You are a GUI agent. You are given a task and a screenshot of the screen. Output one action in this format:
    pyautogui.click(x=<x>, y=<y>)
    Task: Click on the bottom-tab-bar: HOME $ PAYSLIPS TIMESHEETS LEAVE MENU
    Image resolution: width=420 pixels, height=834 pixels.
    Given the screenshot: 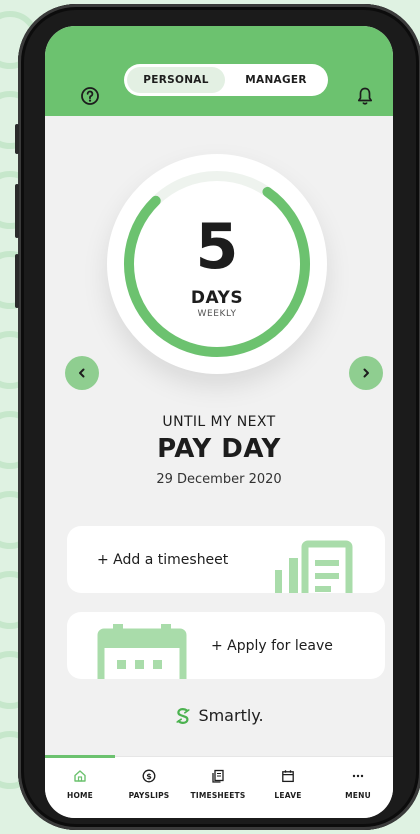 What is the action you would take?
    pyautogui.click(x=219, y=786)
    